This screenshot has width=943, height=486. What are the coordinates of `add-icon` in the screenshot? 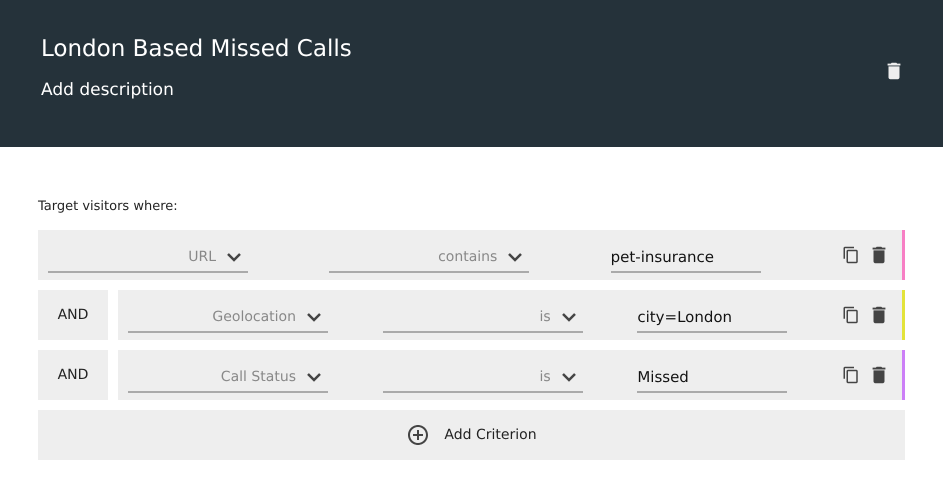 It's located at (418, 435).